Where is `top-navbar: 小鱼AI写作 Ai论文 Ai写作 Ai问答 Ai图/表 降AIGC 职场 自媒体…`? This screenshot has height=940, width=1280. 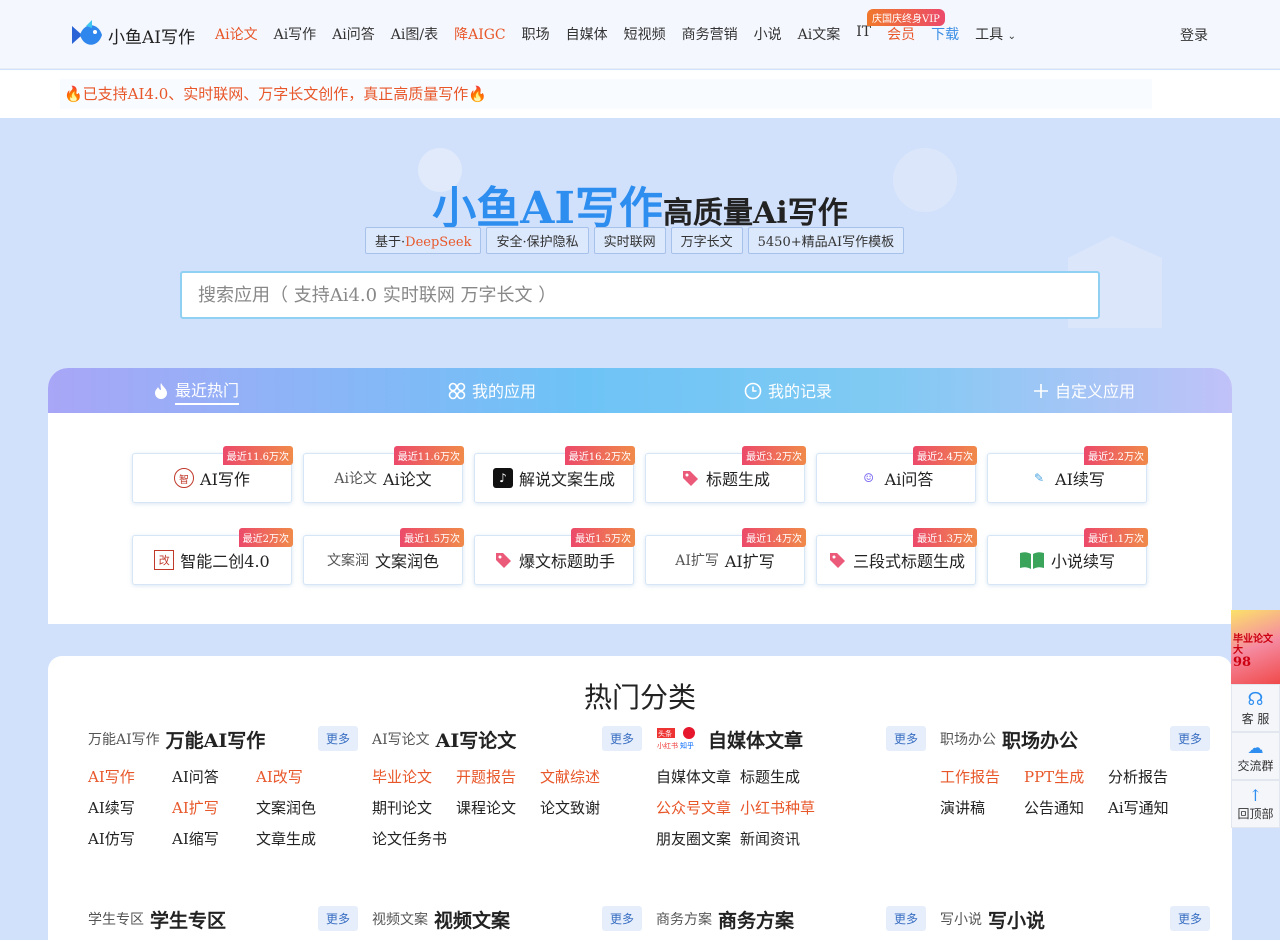 top-navbar: 小鱼AI写作 Ai论文 Ai写作 Ai问答 Ai图/表 降AIGC 职场 自媒体… is located at coordinates (640, 34).